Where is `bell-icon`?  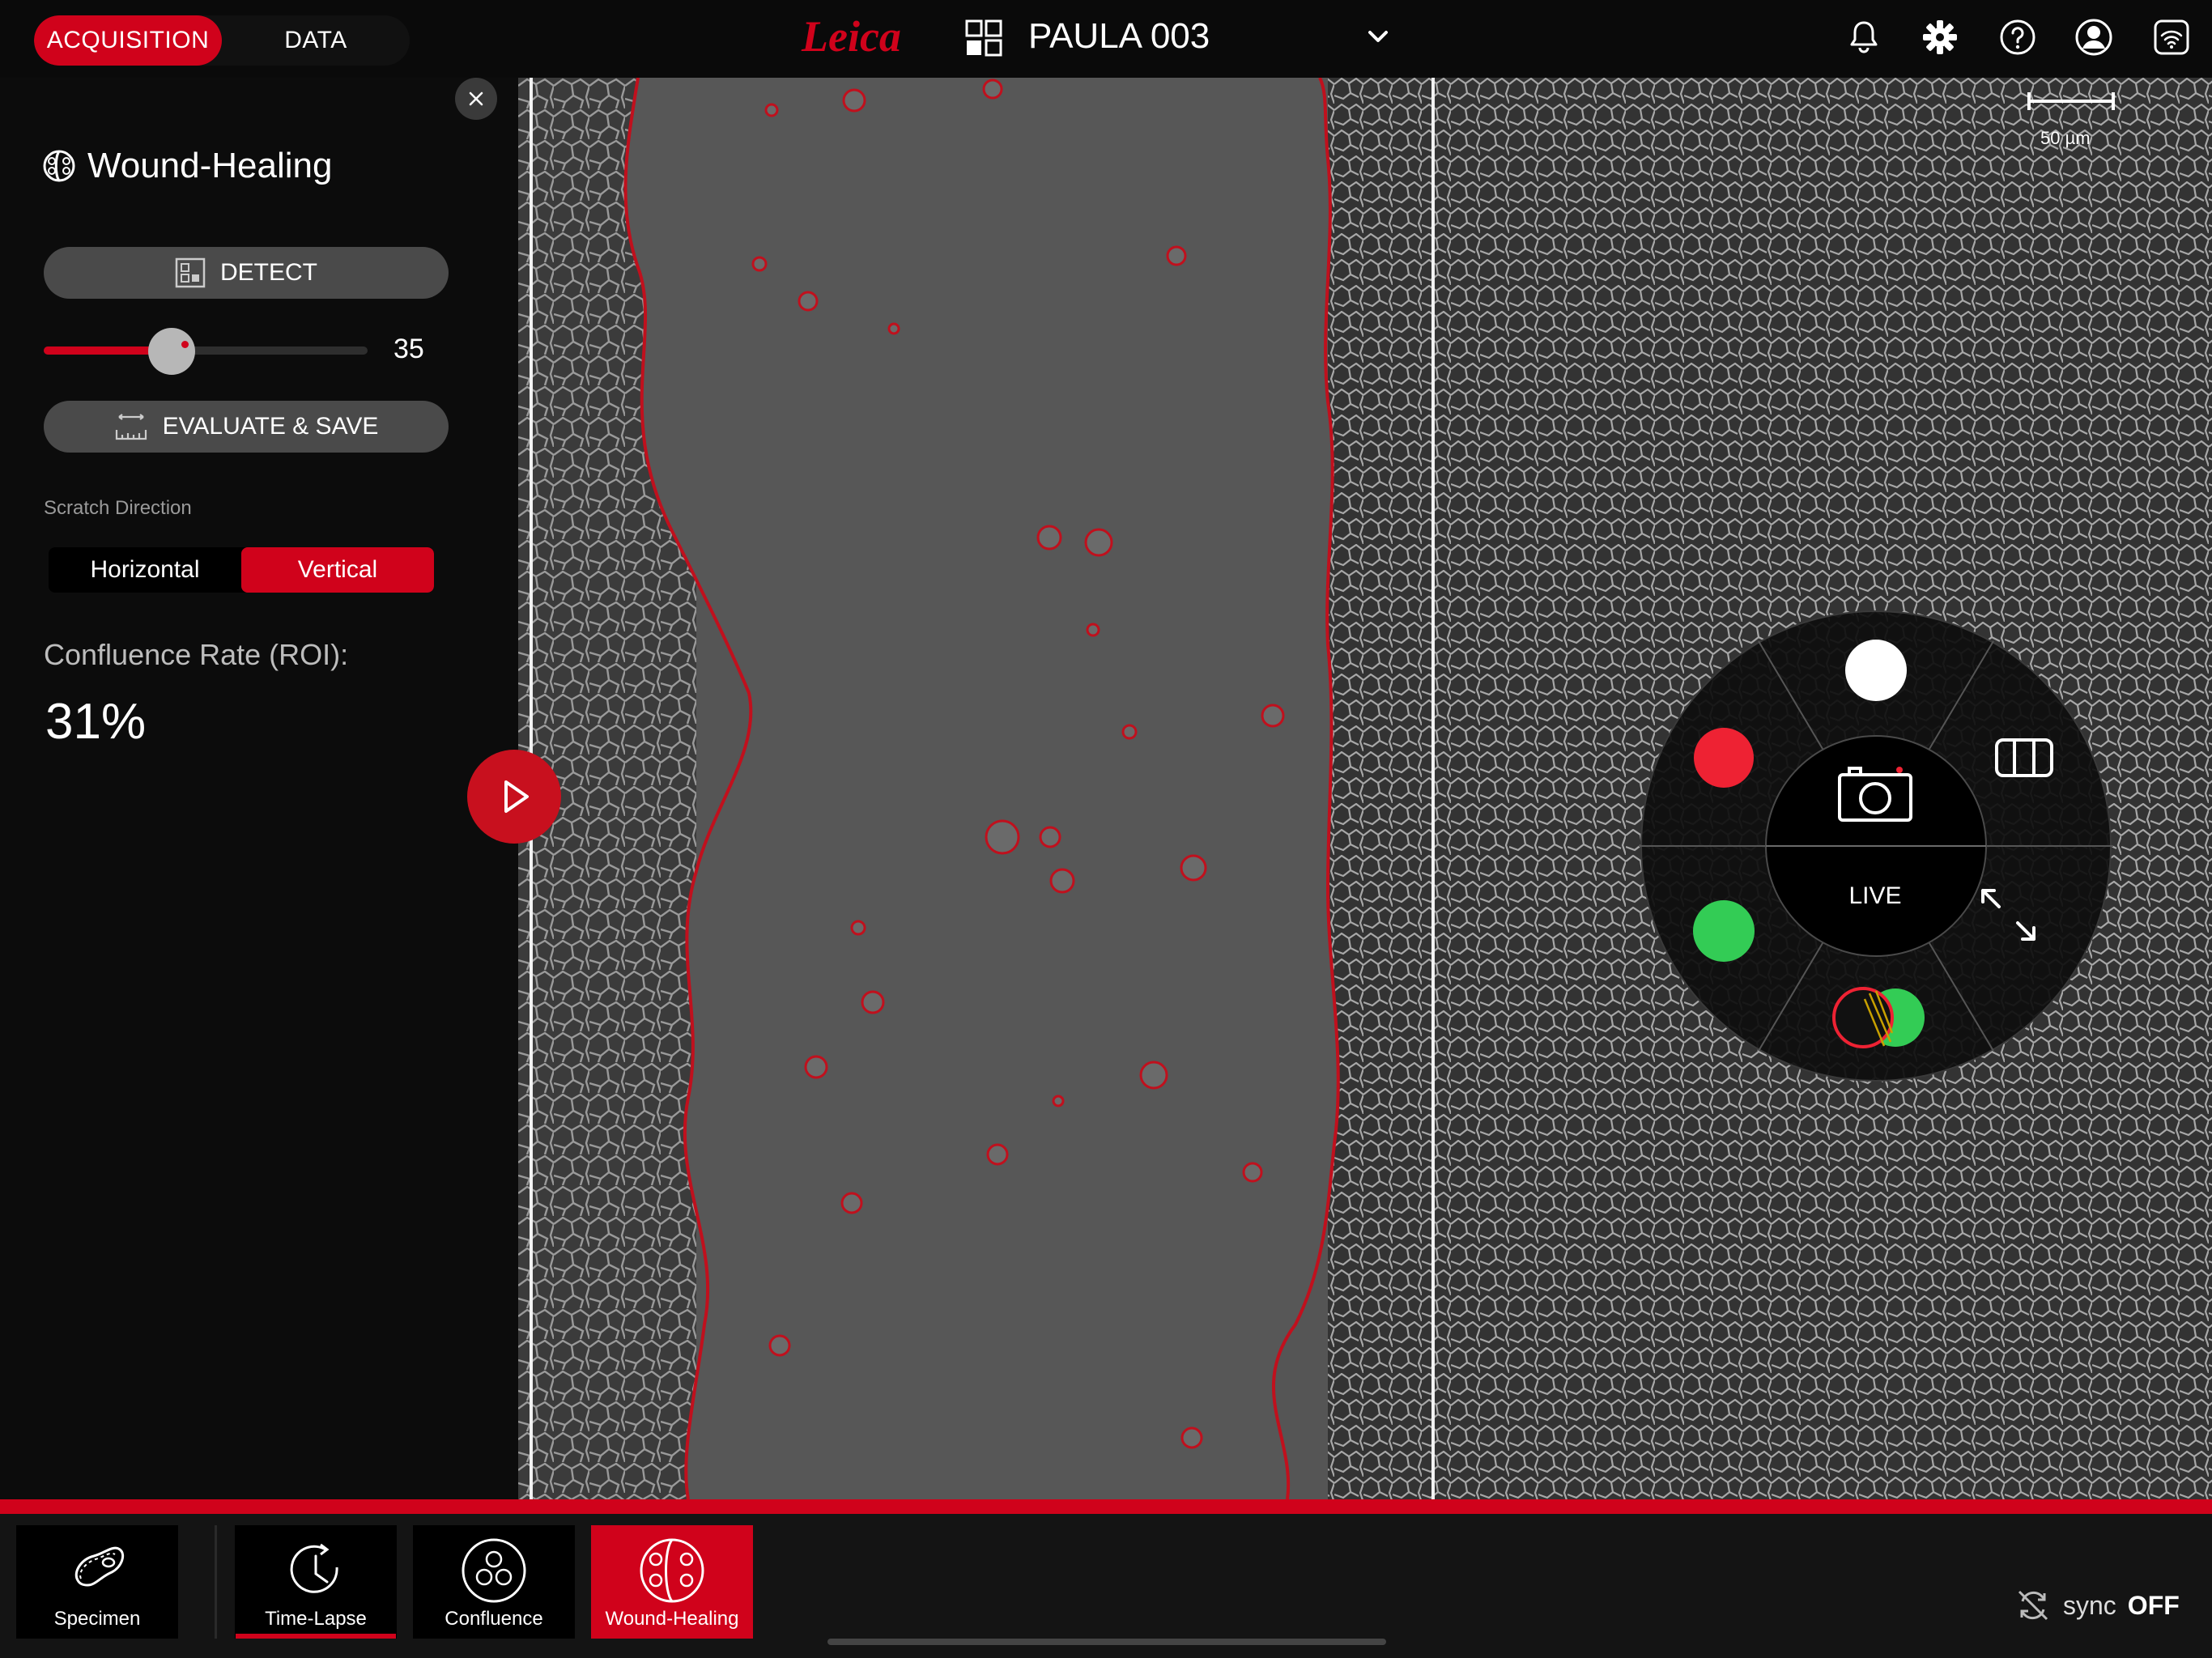 bell-icon is located at coordinates (1863, 37).